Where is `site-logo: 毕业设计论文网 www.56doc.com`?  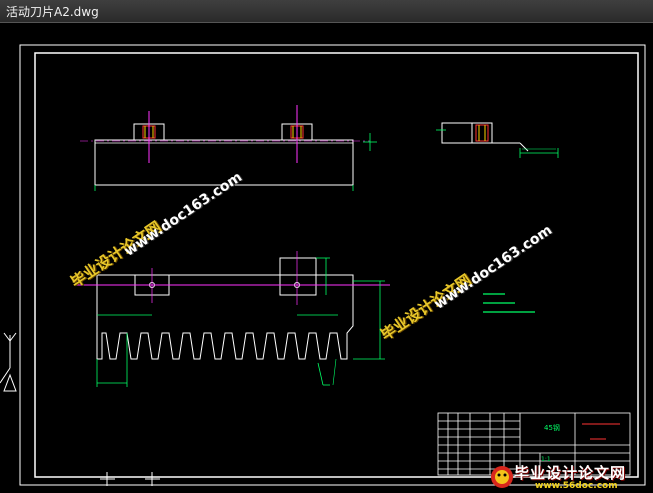 site-logo: 毕业设计论文网 www.56doc.com is located at coordinates (570, 477).